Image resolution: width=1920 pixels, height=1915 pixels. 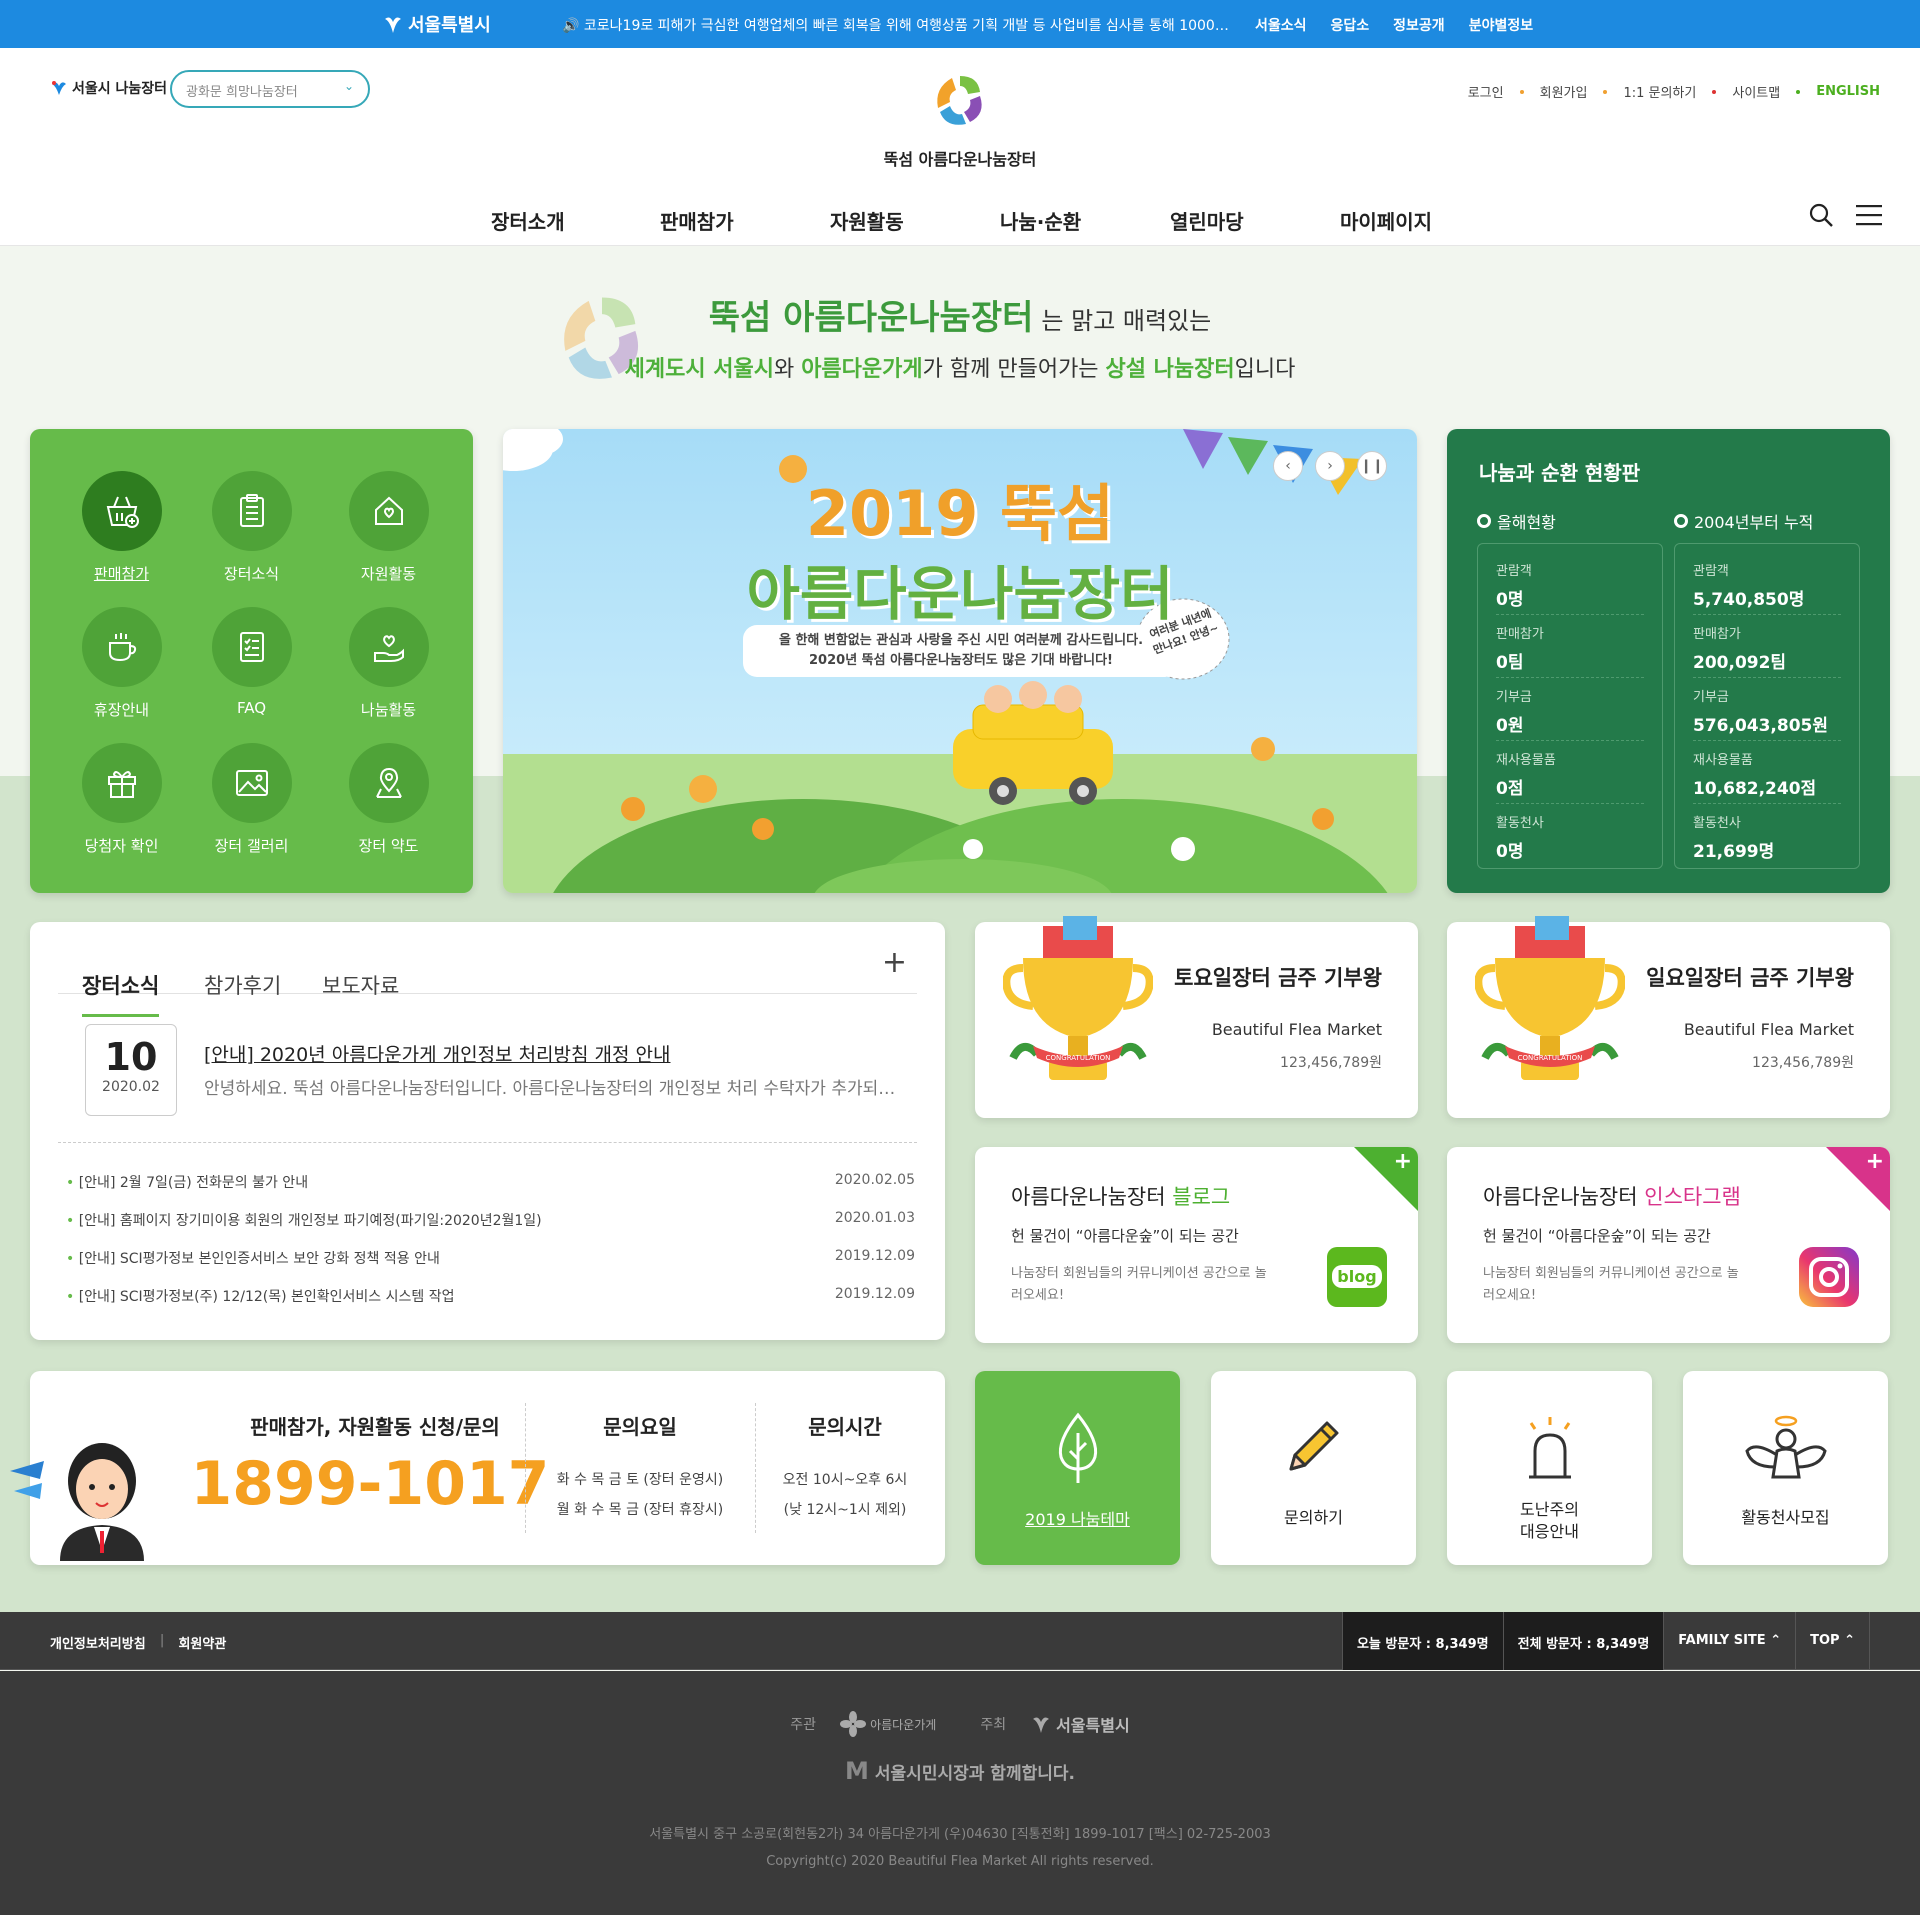 I want to click on map-pin-icon, so click(x=388, y=782).